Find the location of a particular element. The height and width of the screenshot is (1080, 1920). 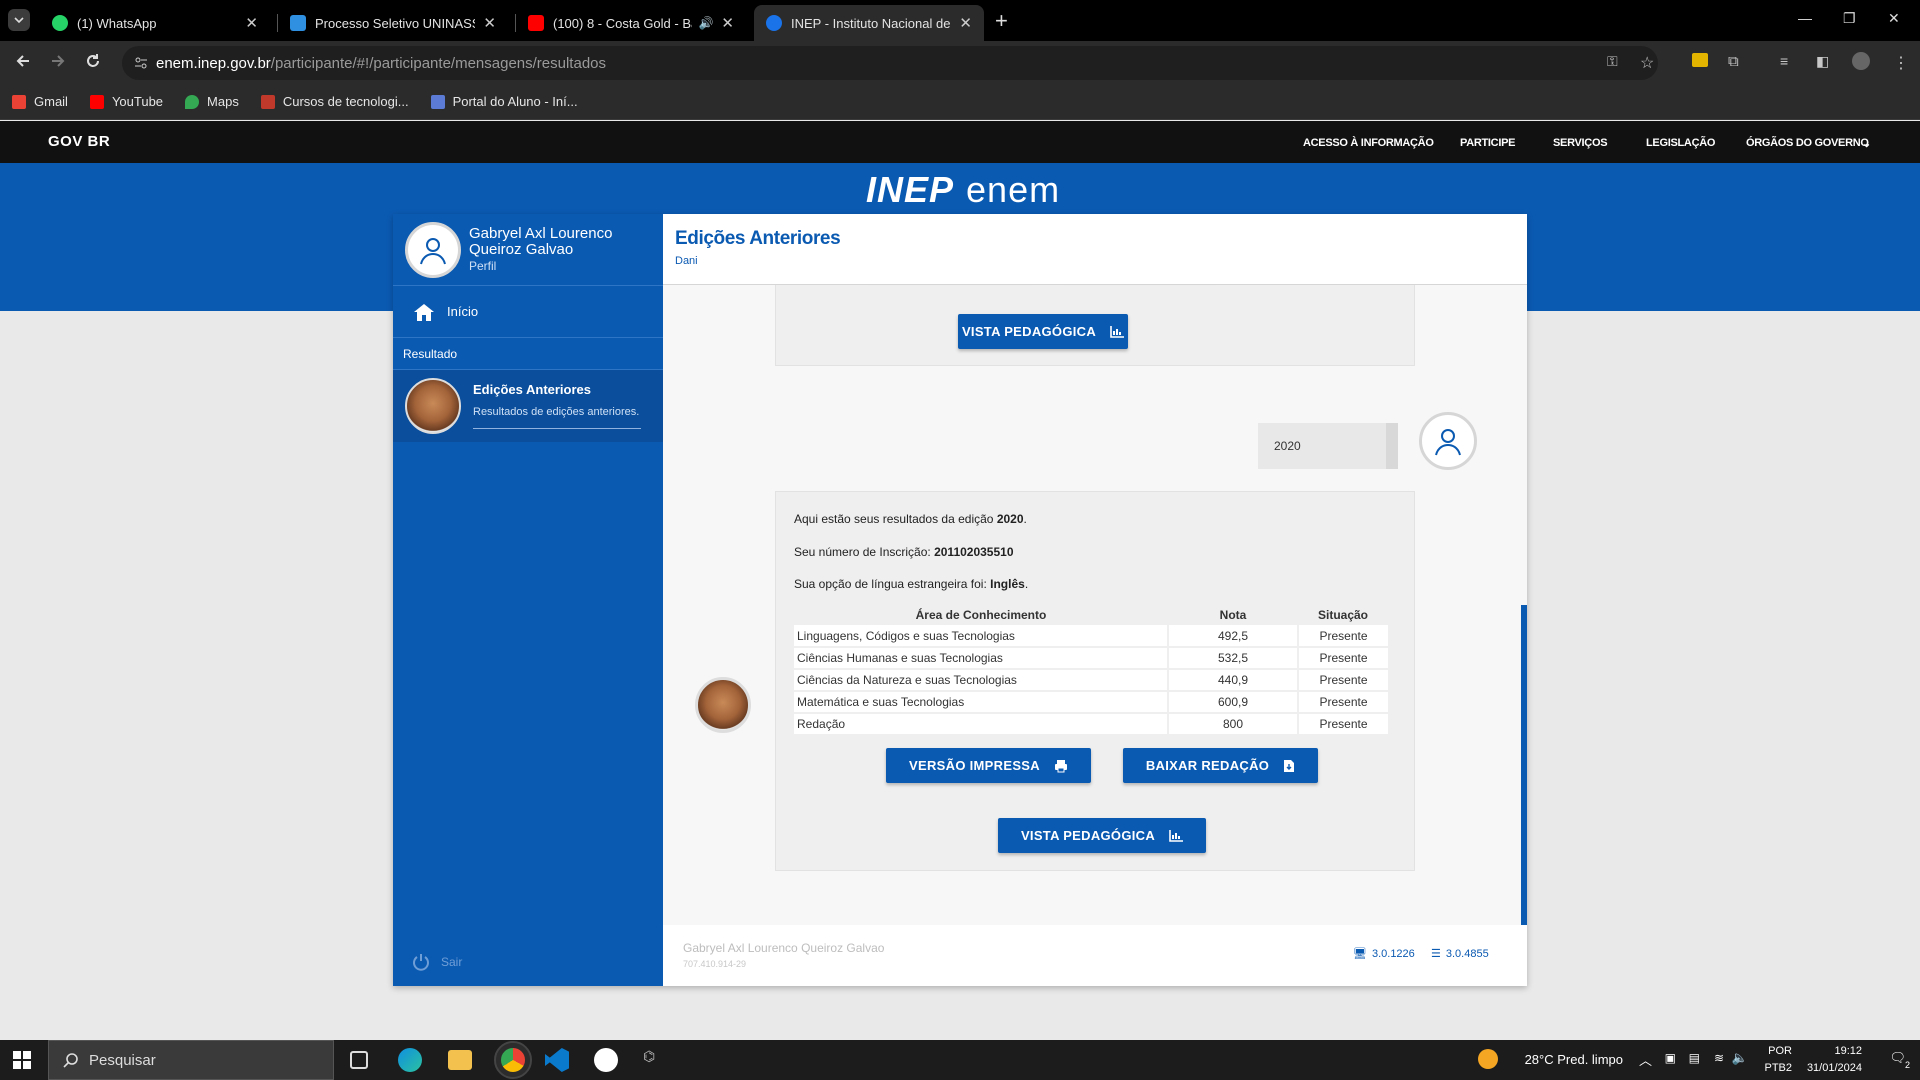

back-icon is located at coordinates (23, 61).